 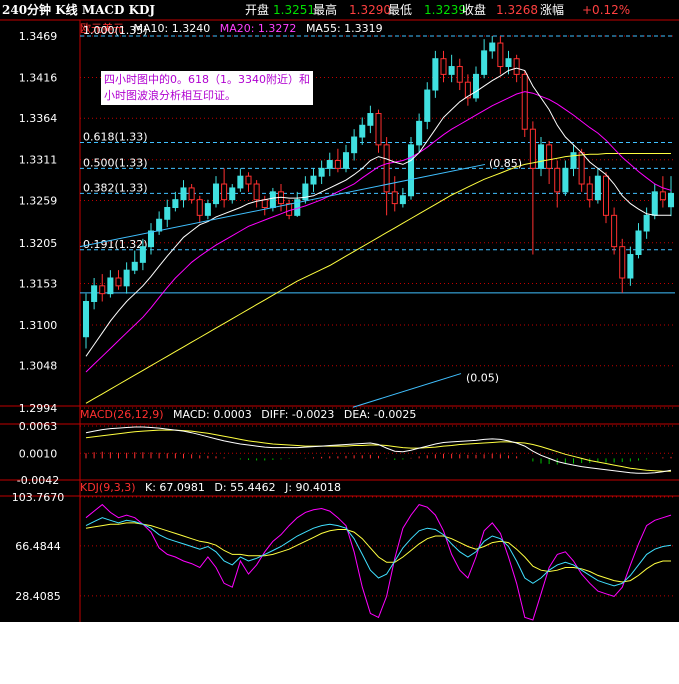 I want to click on trend-line-upper, so click(x=282, y=205).